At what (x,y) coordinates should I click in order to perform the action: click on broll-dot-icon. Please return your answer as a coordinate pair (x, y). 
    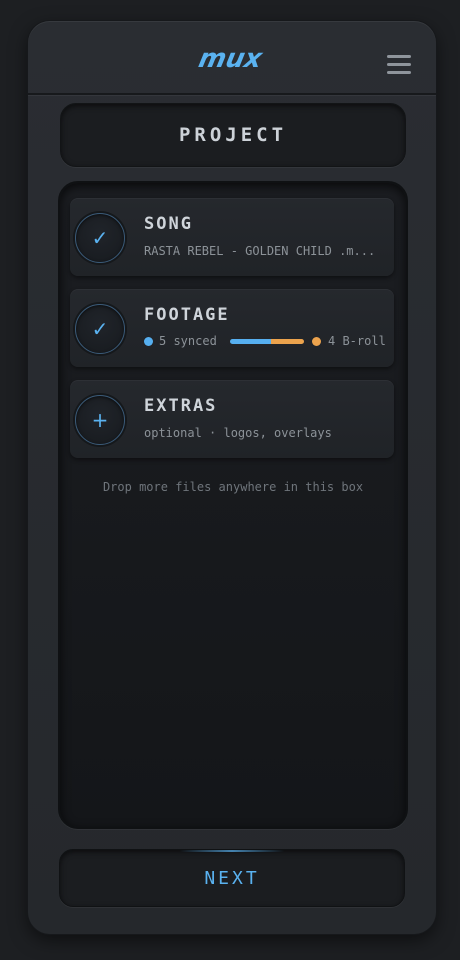
    Looking at the image, I should click on (316, 341).